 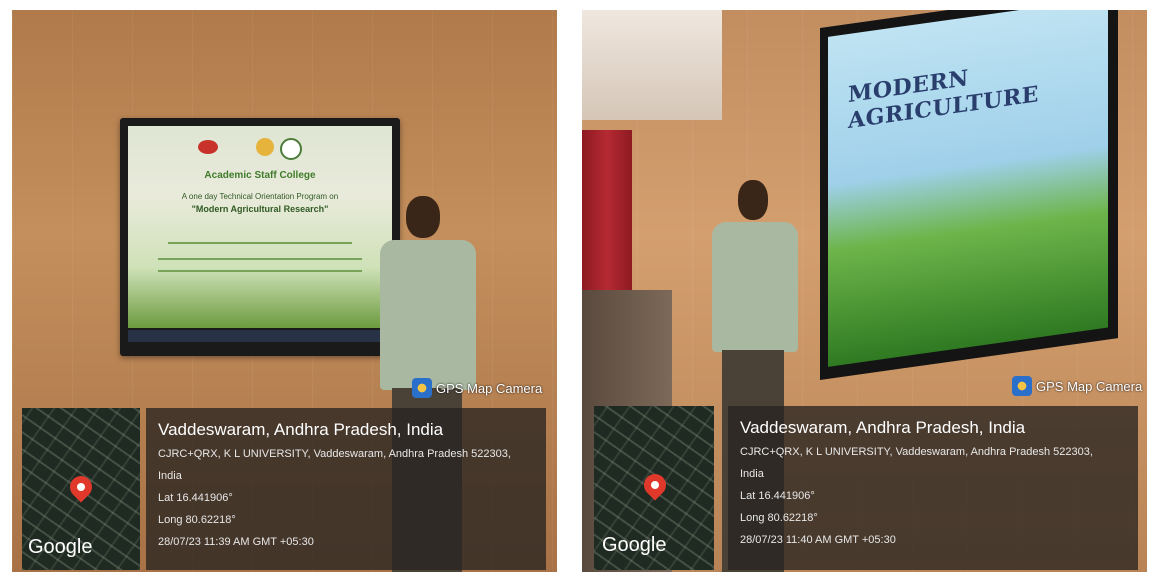 What do you see at coordinates (818, 540) in the screenshot?
I see `timestamp: 28/07/23 11:40 AM GMT +05:30` at bounding box center [818, 540].